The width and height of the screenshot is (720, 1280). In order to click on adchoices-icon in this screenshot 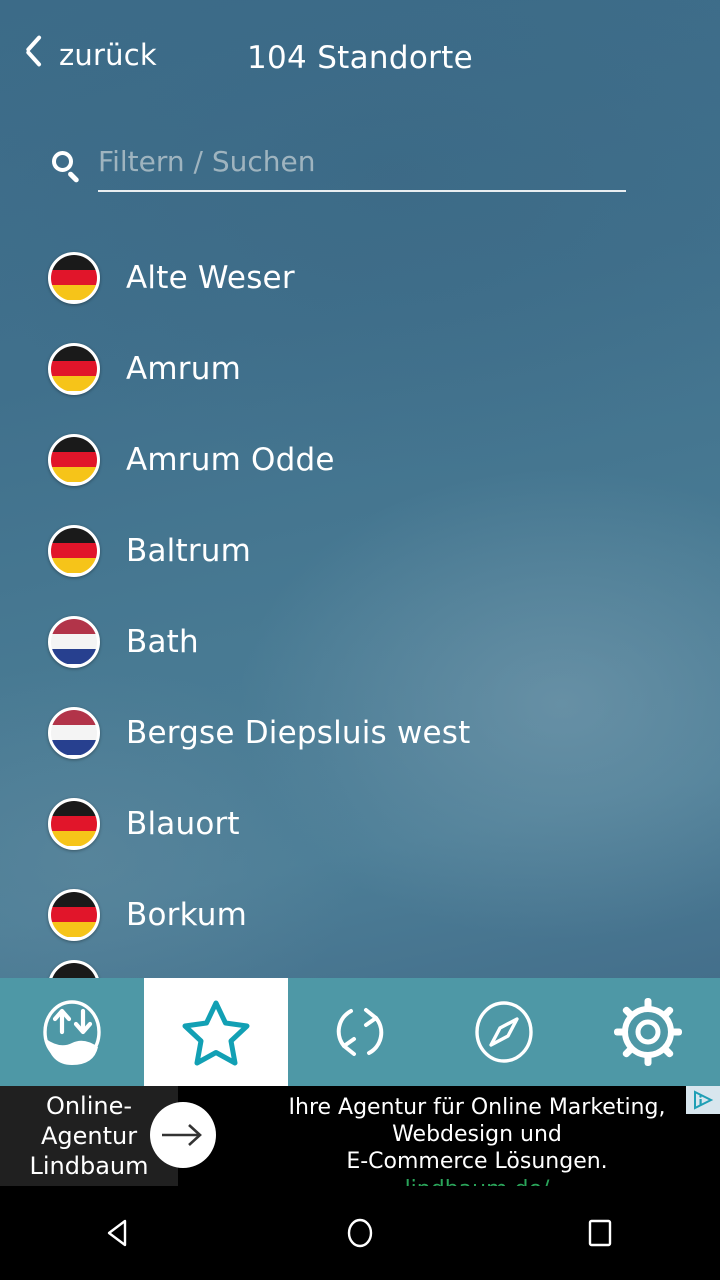, I will do `click(703, 1100)`.